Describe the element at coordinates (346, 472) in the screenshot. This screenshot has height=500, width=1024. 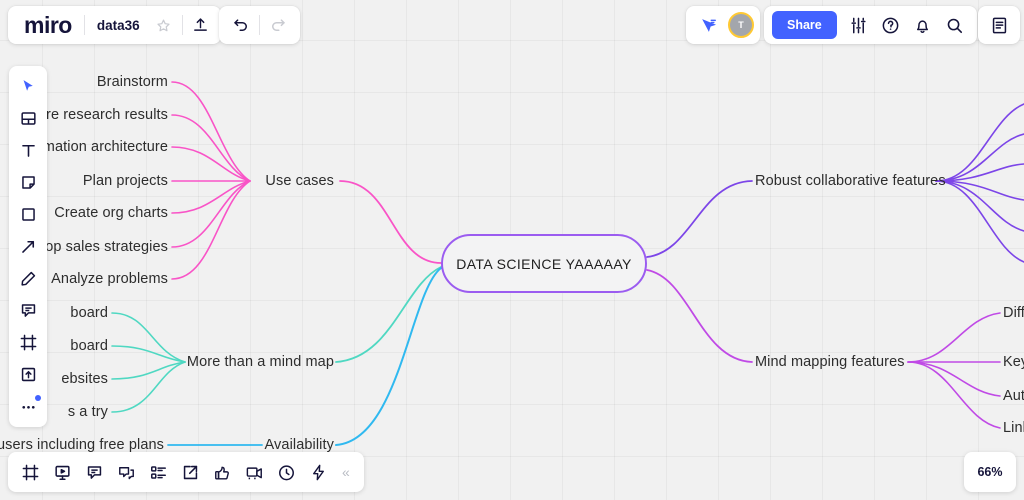
I see `collapse-toolbar-button: «` at that location.